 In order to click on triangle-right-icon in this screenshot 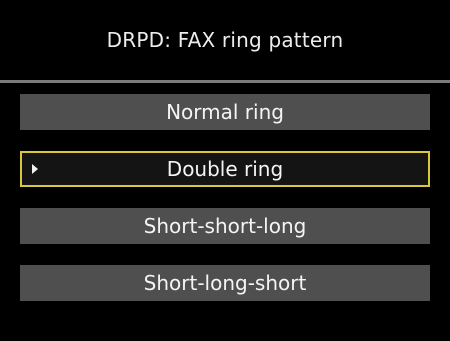, I will do `click(35, 169)`.